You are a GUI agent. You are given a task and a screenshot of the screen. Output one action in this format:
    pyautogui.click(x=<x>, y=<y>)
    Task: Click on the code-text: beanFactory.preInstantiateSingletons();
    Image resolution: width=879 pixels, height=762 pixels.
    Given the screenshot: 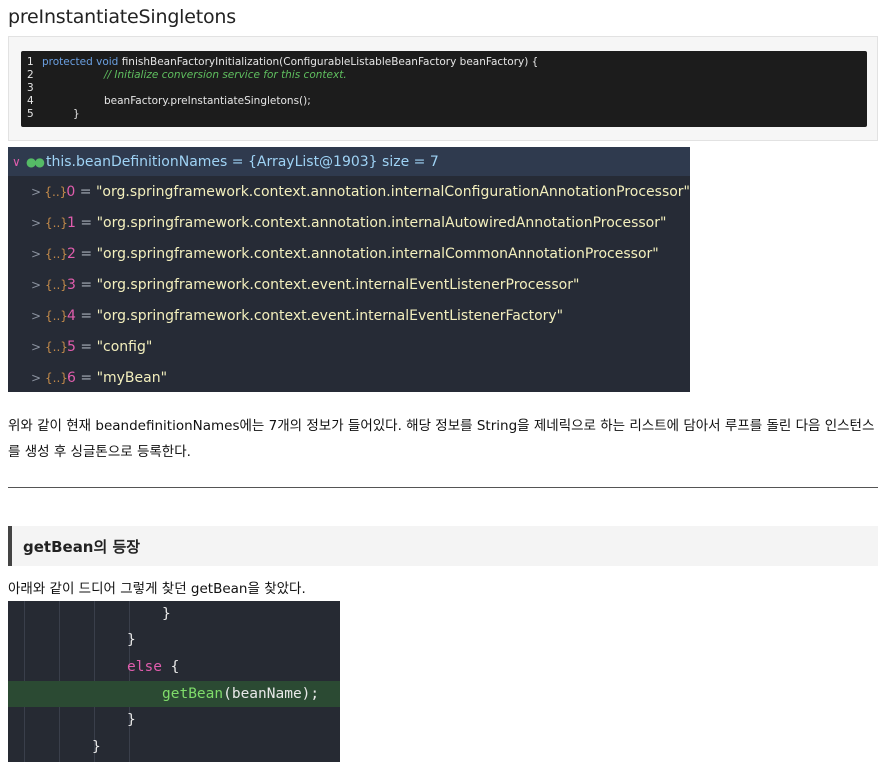 What is the action you would take?
    pyautogui.click(x=207, y=101)
    